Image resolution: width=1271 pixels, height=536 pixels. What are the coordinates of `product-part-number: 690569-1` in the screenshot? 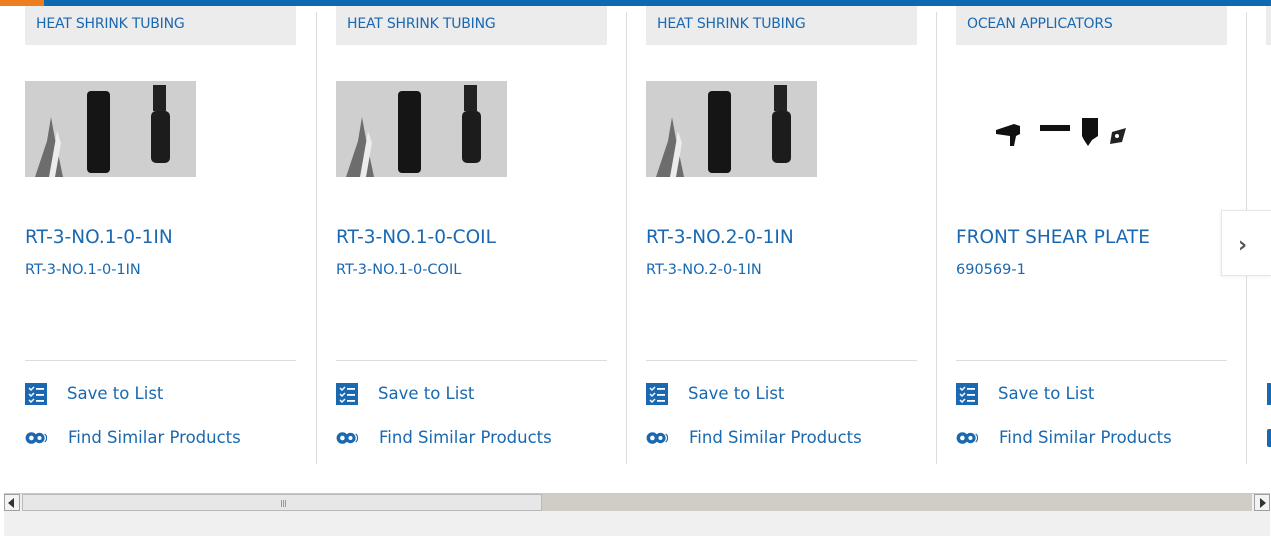 It's located at (991, 270).